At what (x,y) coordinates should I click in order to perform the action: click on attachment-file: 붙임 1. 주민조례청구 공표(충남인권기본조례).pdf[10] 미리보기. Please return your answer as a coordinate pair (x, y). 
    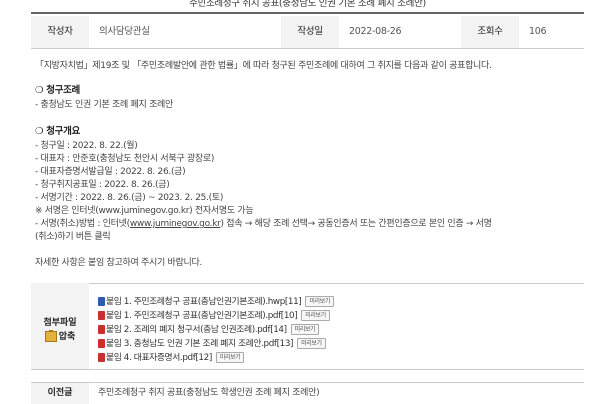
    Looking at the image, I should click on (214, 314).